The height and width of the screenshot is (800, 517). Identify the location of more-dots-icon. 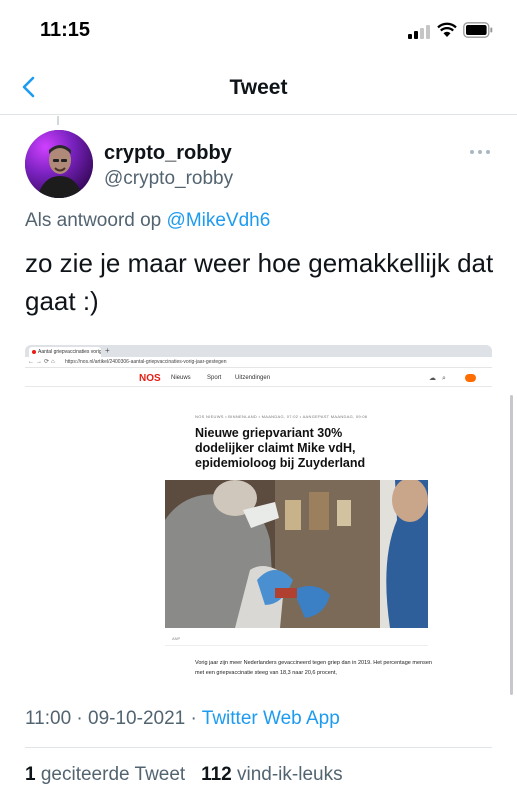
(481, 152).